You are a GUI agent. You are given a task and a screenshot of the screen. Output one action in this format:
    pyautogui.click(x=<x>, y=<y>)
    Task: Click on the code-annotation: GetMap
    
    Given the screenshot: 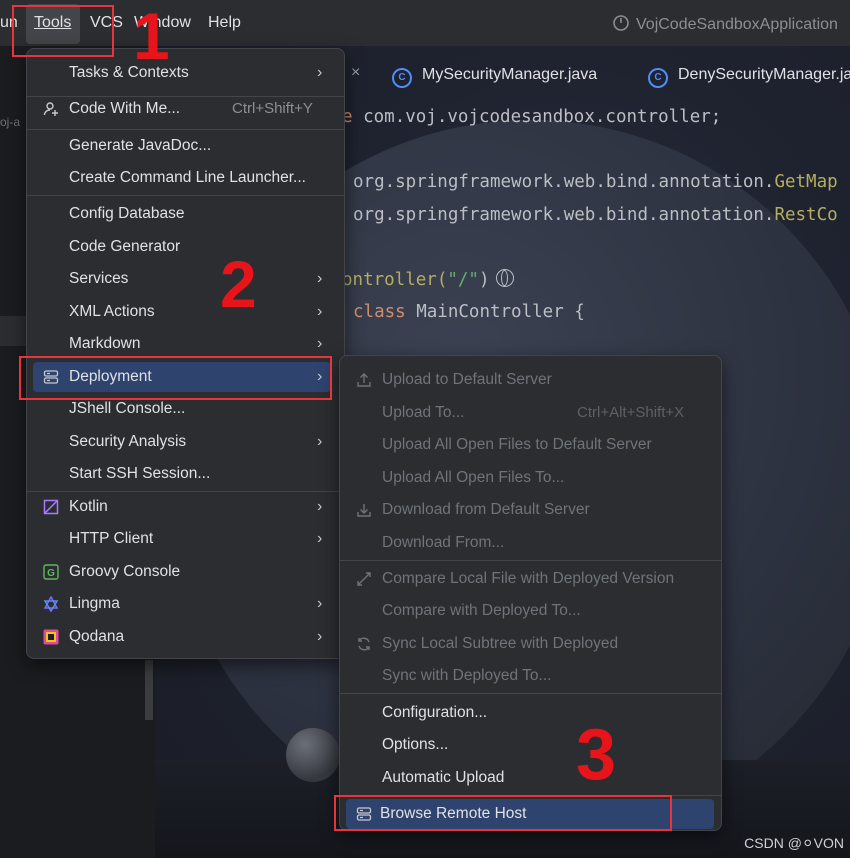 What is the action you would take?
    pyautogui.click(x=806, y=182)
    